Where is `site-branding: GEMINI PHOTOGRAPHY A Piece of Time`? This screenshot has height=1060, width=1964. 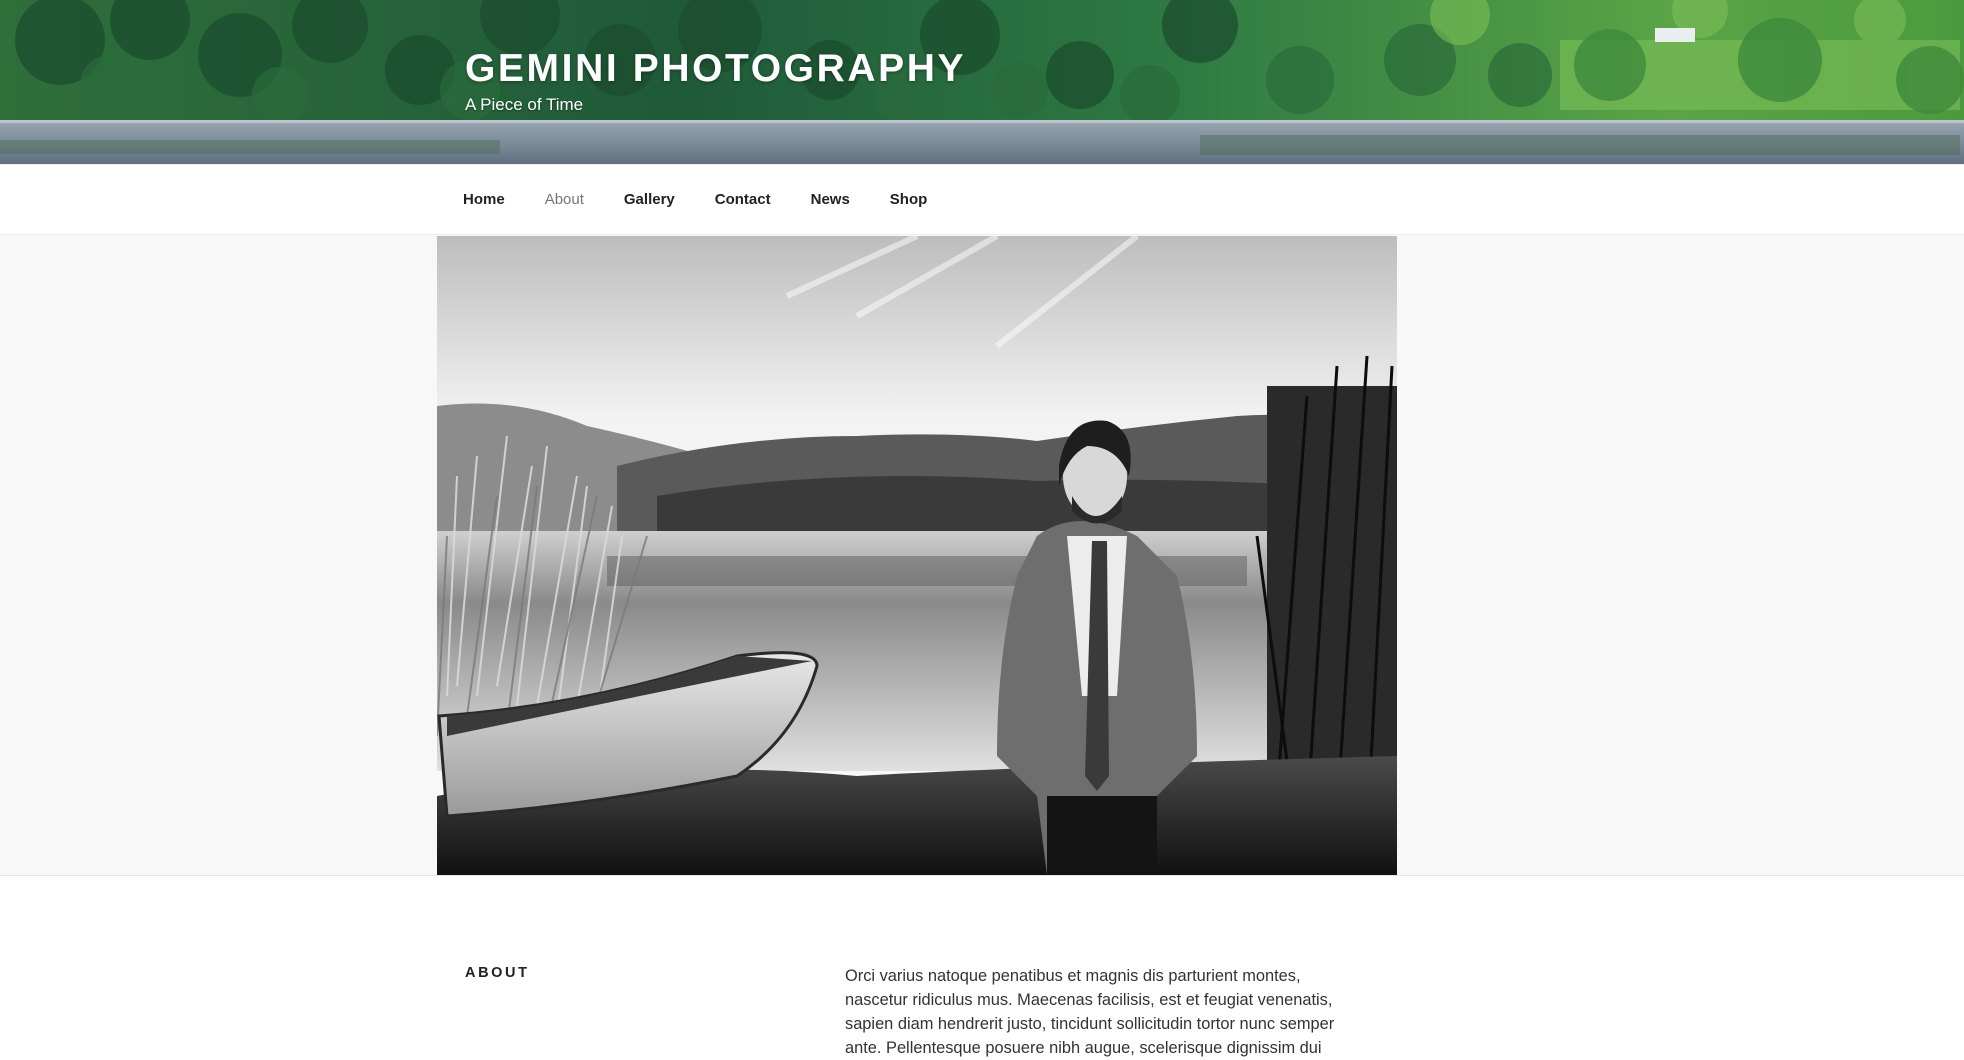 site-branding: GEMINI PHOTOGRAPHY A Piece of Time is located at coordinates (715, 81).